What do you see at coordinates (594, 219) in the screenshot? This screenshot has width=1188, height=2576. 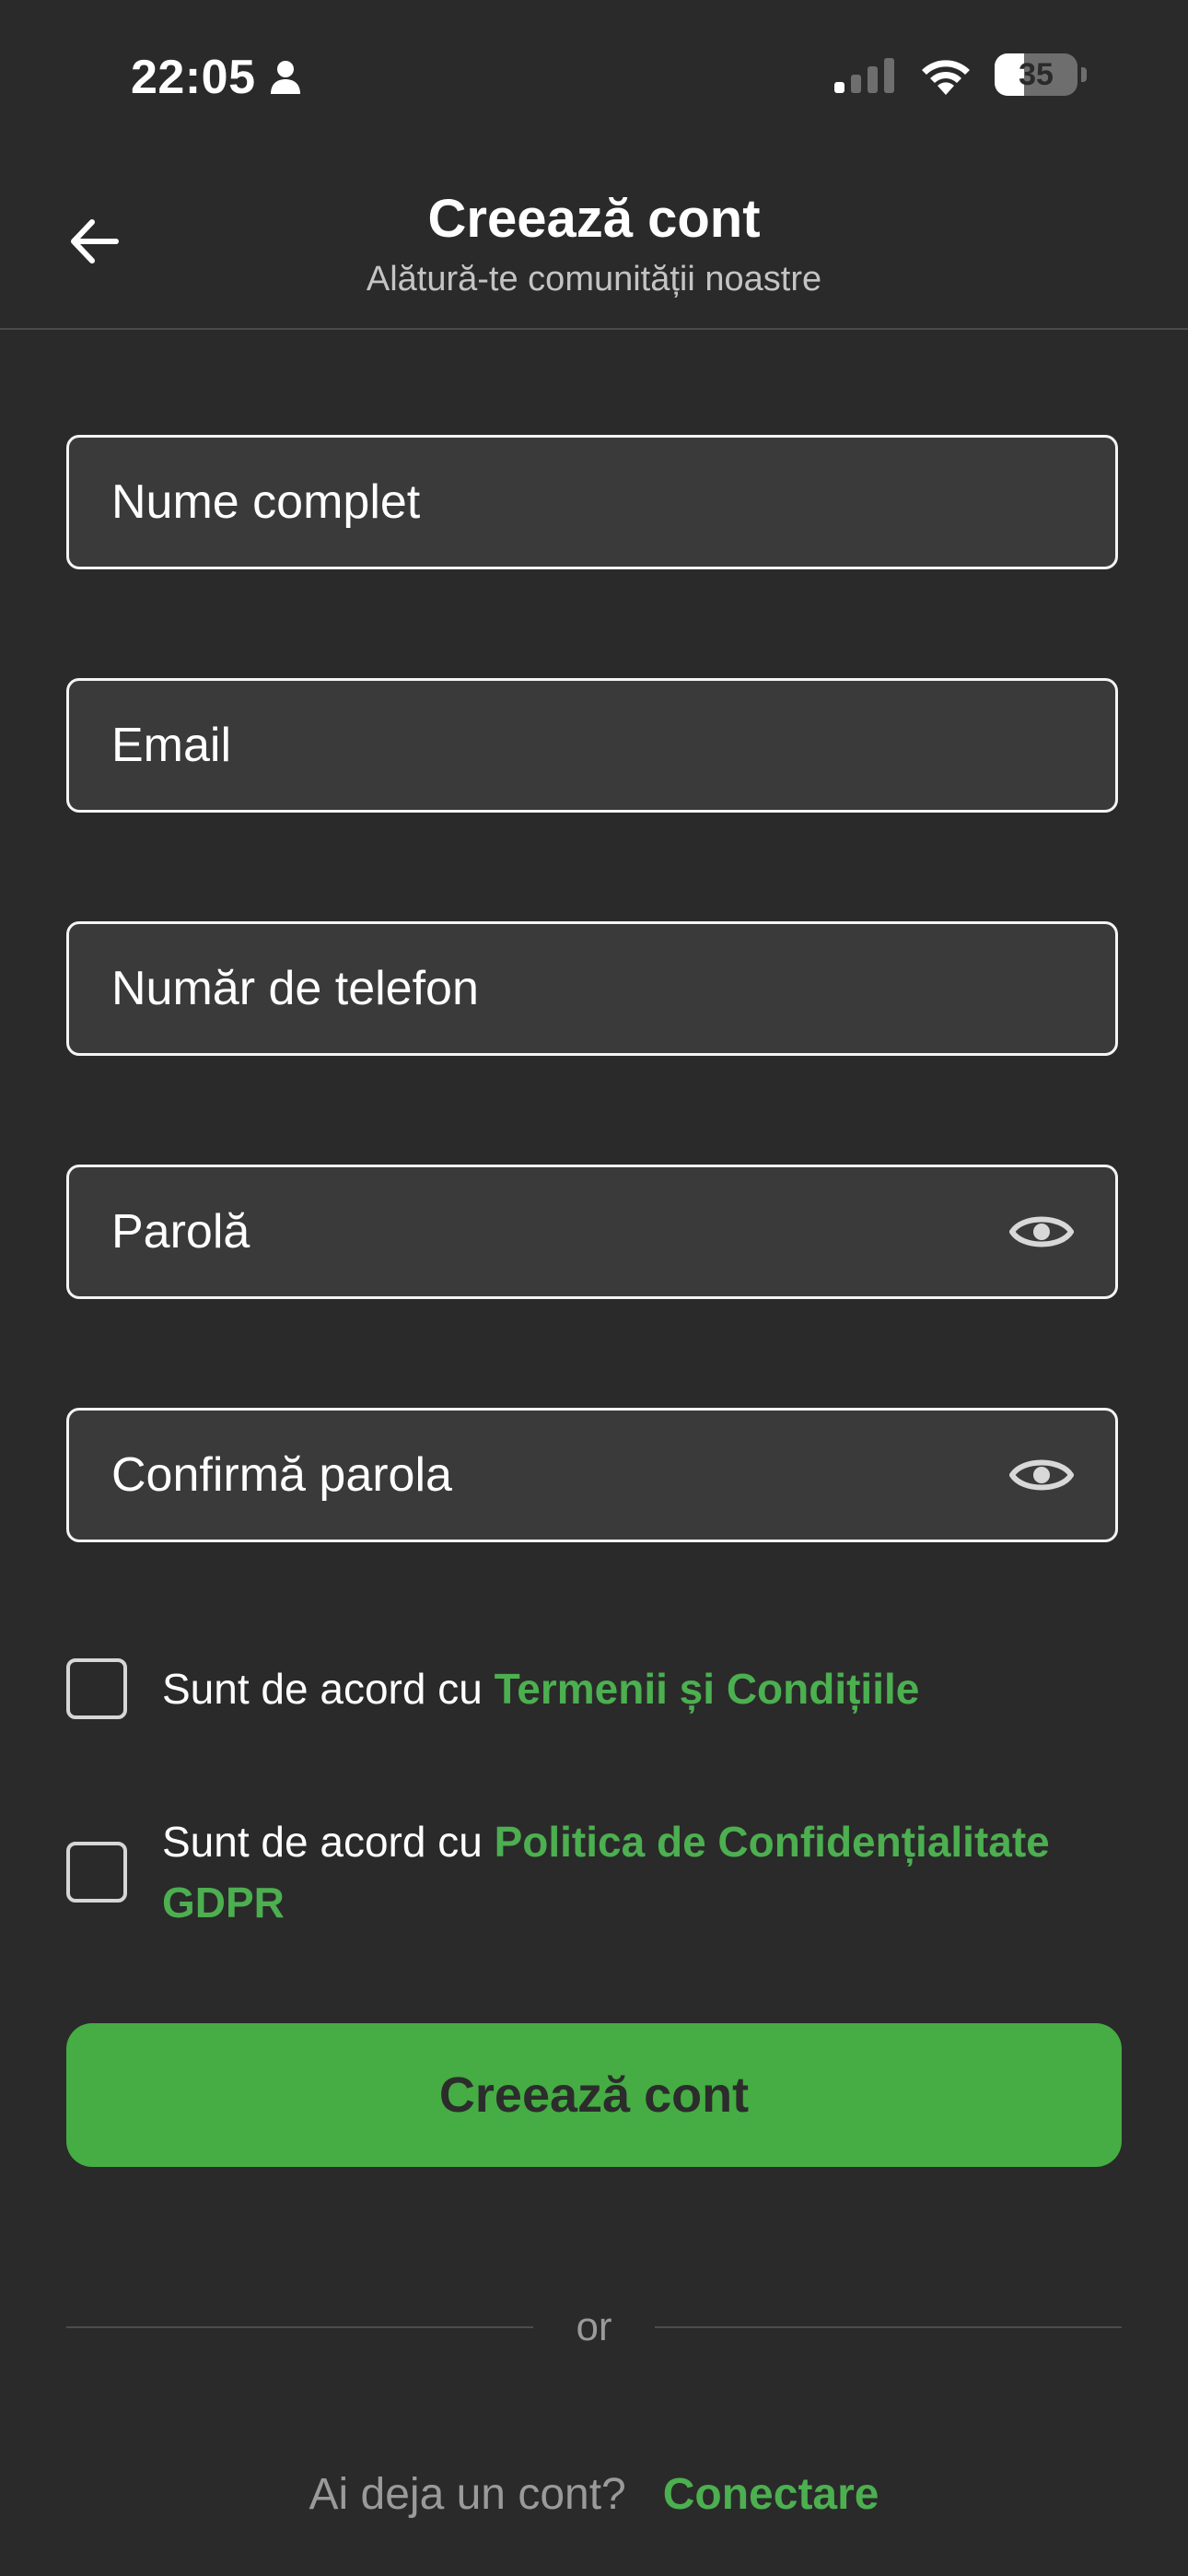 I see `page-title: Creează cont` at bounding box center [594, 219].